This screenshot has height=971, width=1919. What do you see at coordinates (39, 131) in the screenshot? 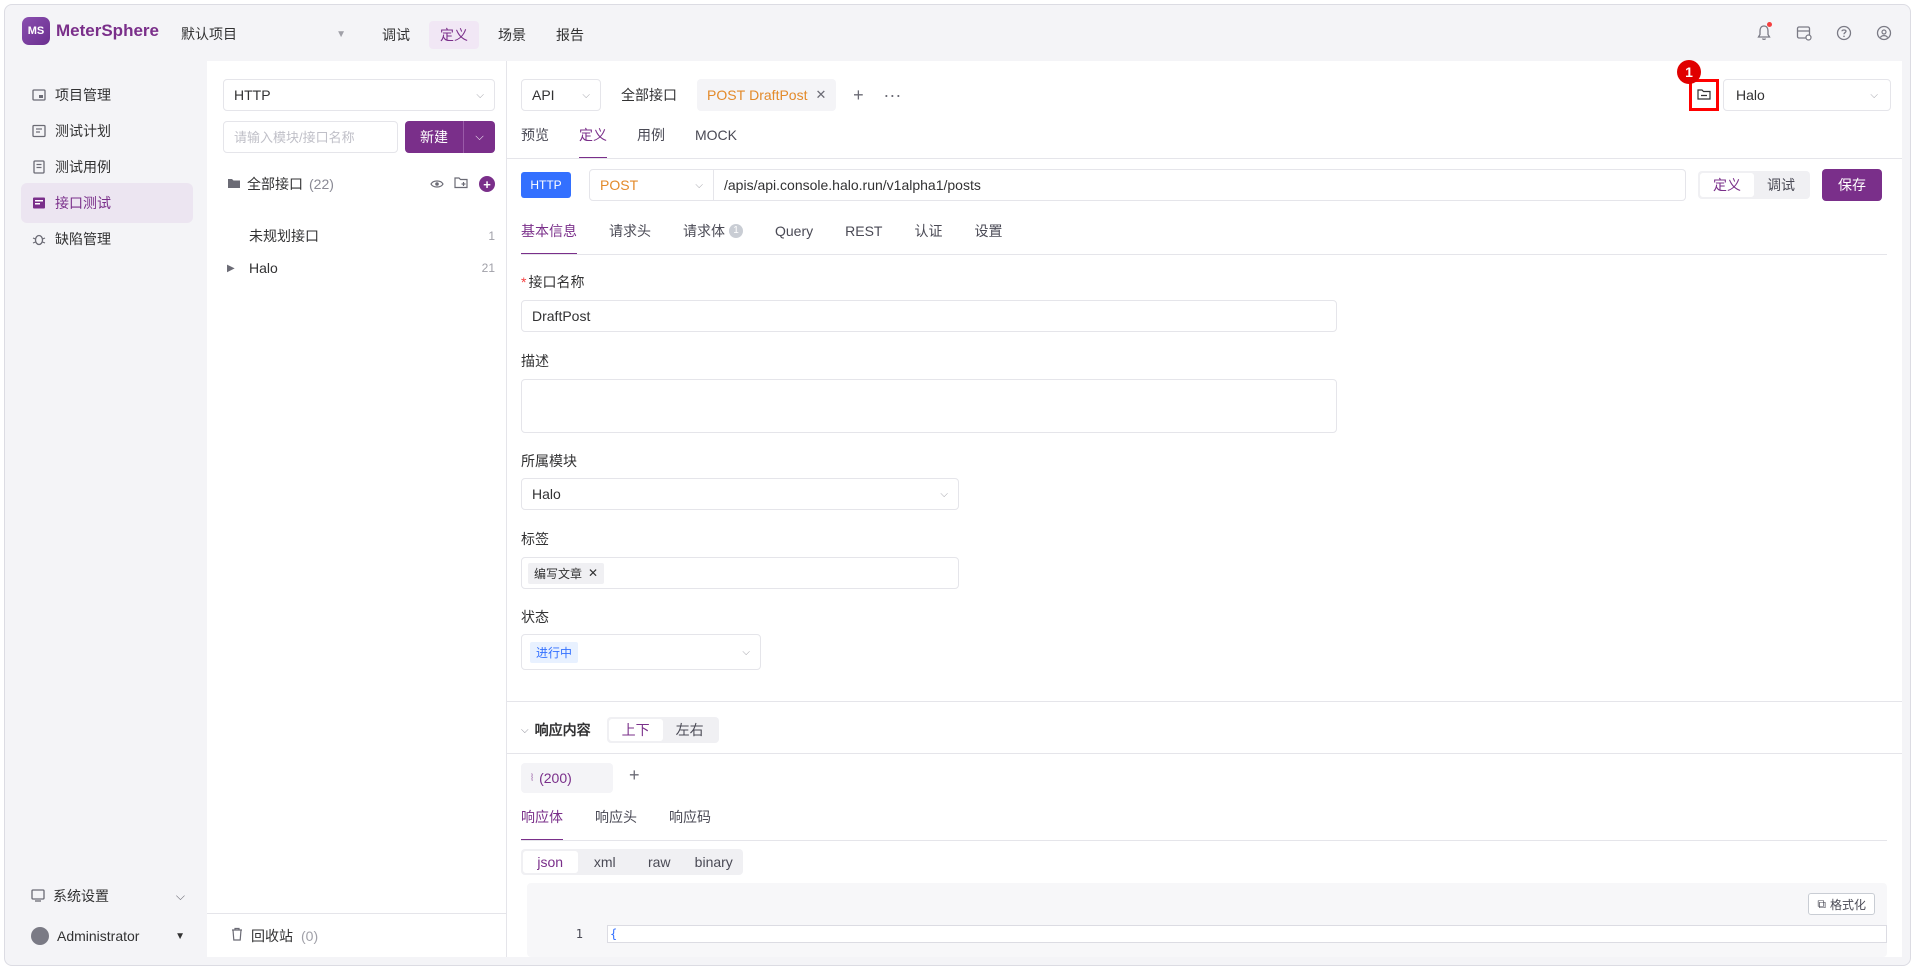
I see `test-plan-icon` at bounding box center [39, 131].